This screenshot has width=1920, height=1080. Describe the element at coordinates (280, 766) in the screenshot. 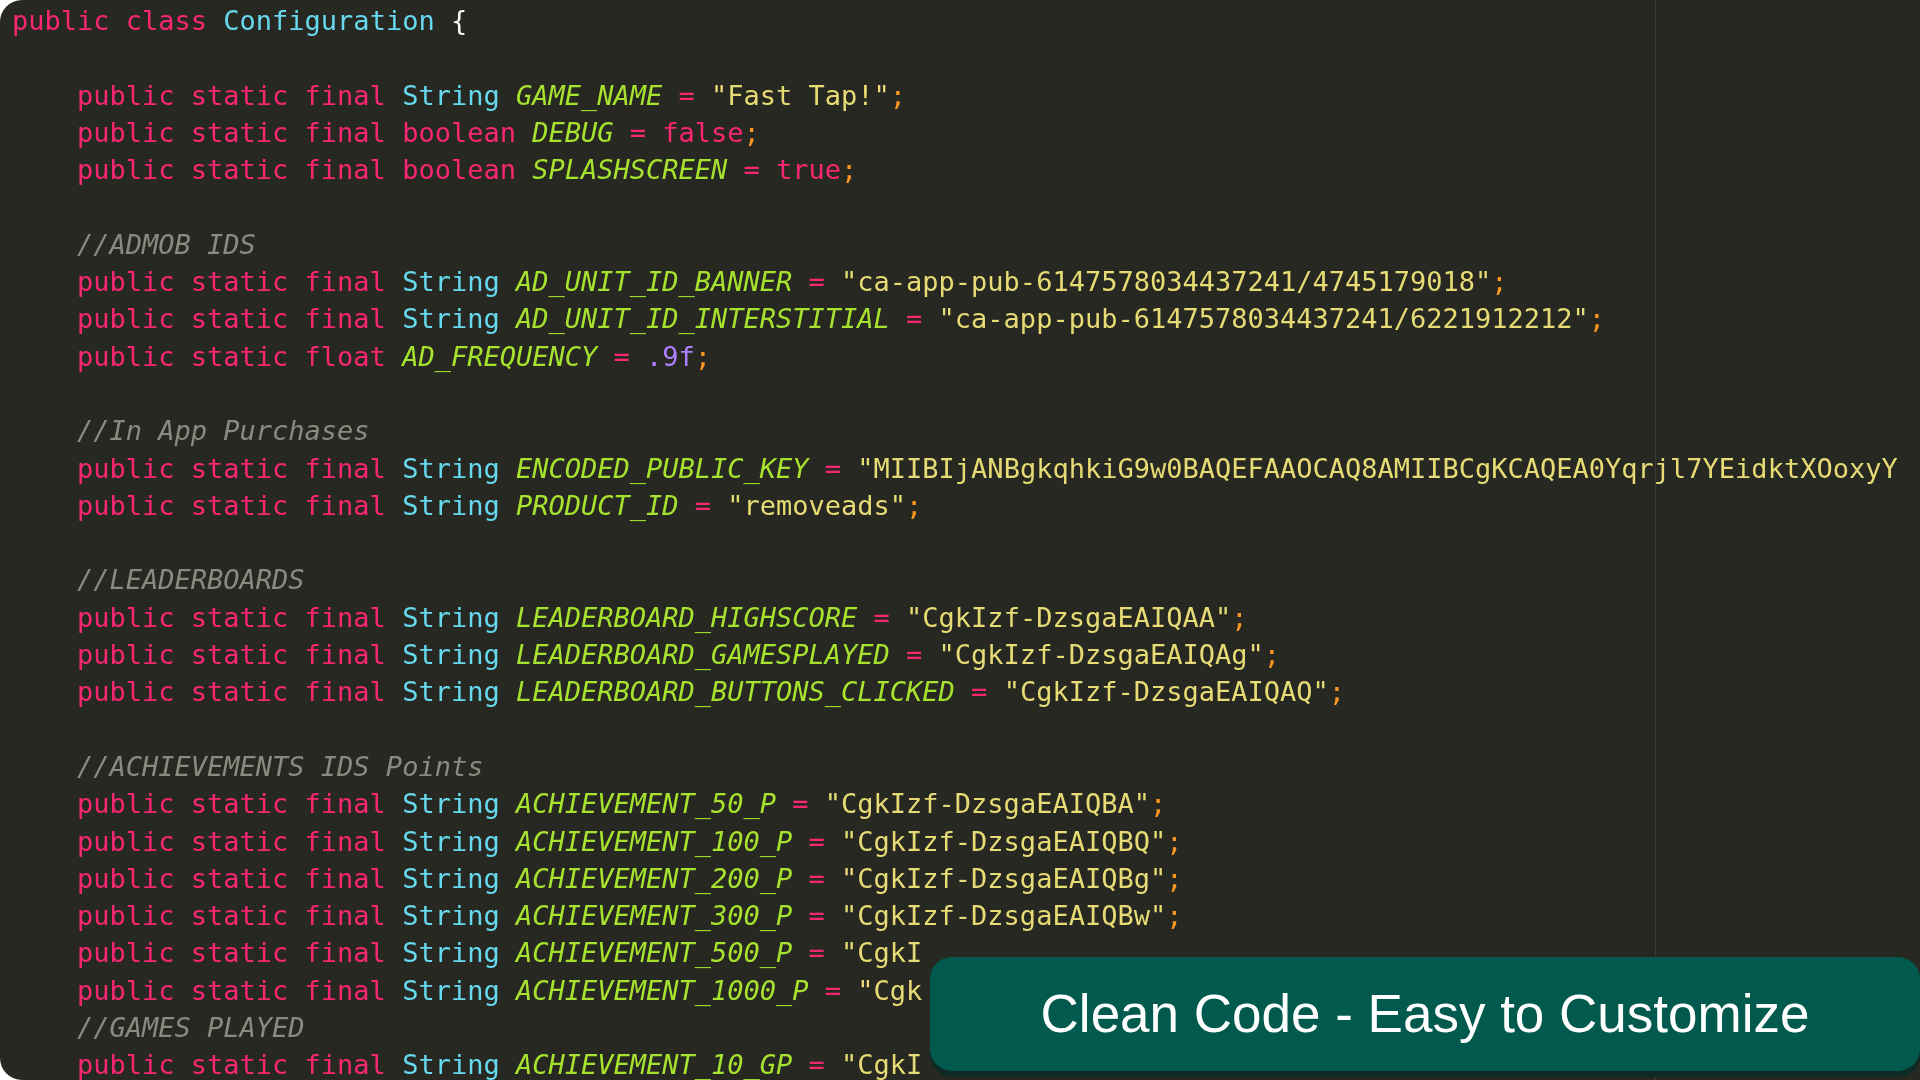

I see `code-line: //ACHIEVEMENTS IDS Points` at that location.